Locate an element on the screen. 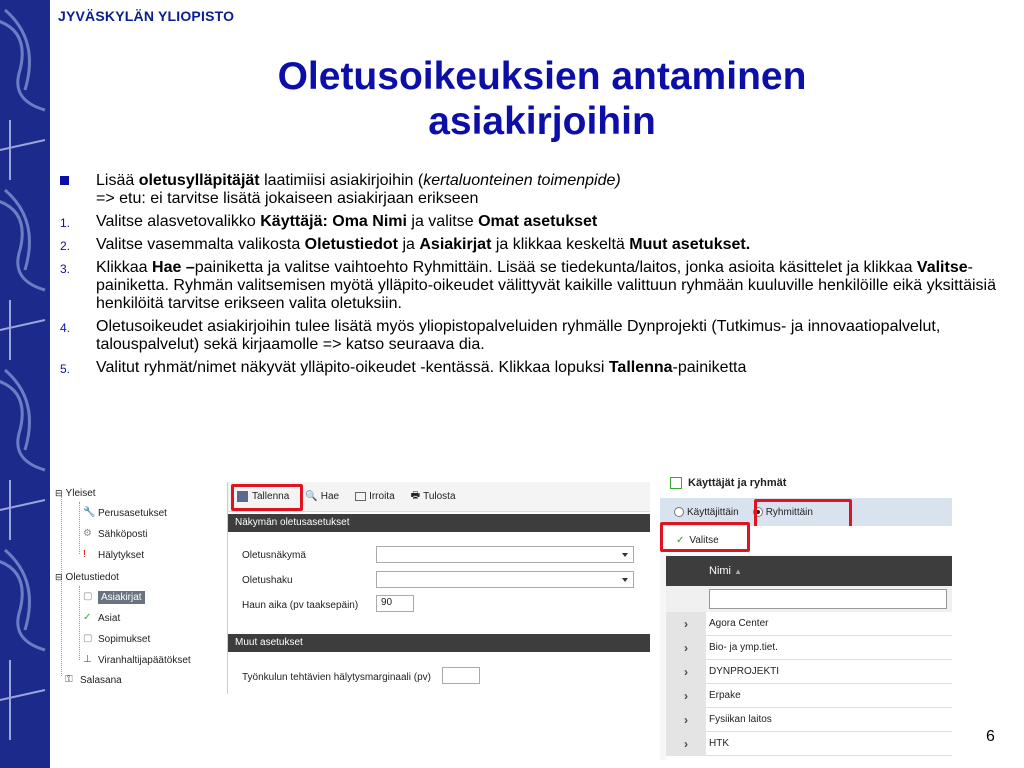 The image size is (1024, 768). stamp-icon: ⊥ is located at coordinates (87, 659).